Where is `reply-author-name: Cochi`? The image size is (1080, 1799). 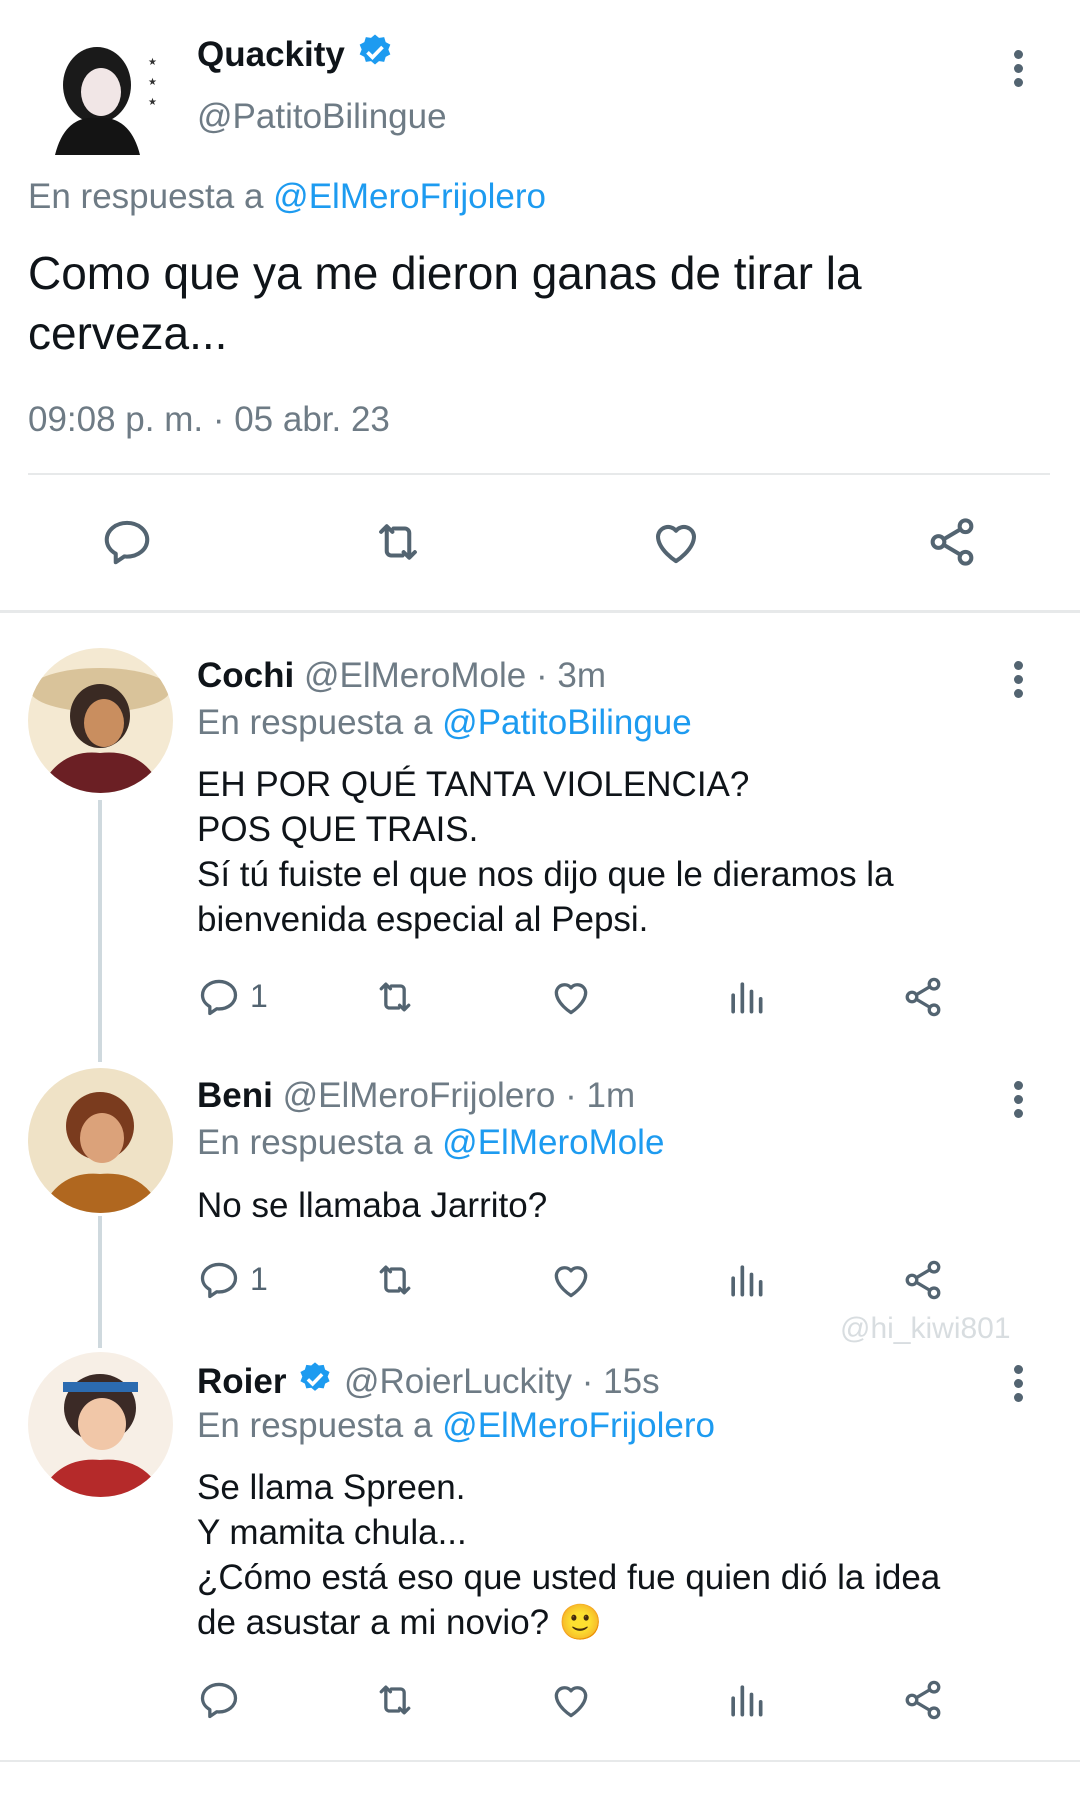 reply-author-name: Cochi is located at coordinates (245, 675).